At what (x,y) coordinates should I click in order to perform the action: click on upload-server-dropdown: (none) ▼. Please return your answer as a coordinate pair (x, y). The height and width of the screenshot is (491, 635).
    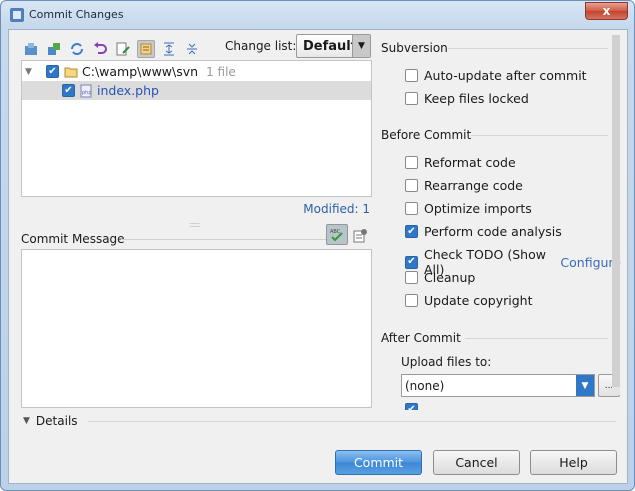
    Looking at the image, I should click on (498, 385).